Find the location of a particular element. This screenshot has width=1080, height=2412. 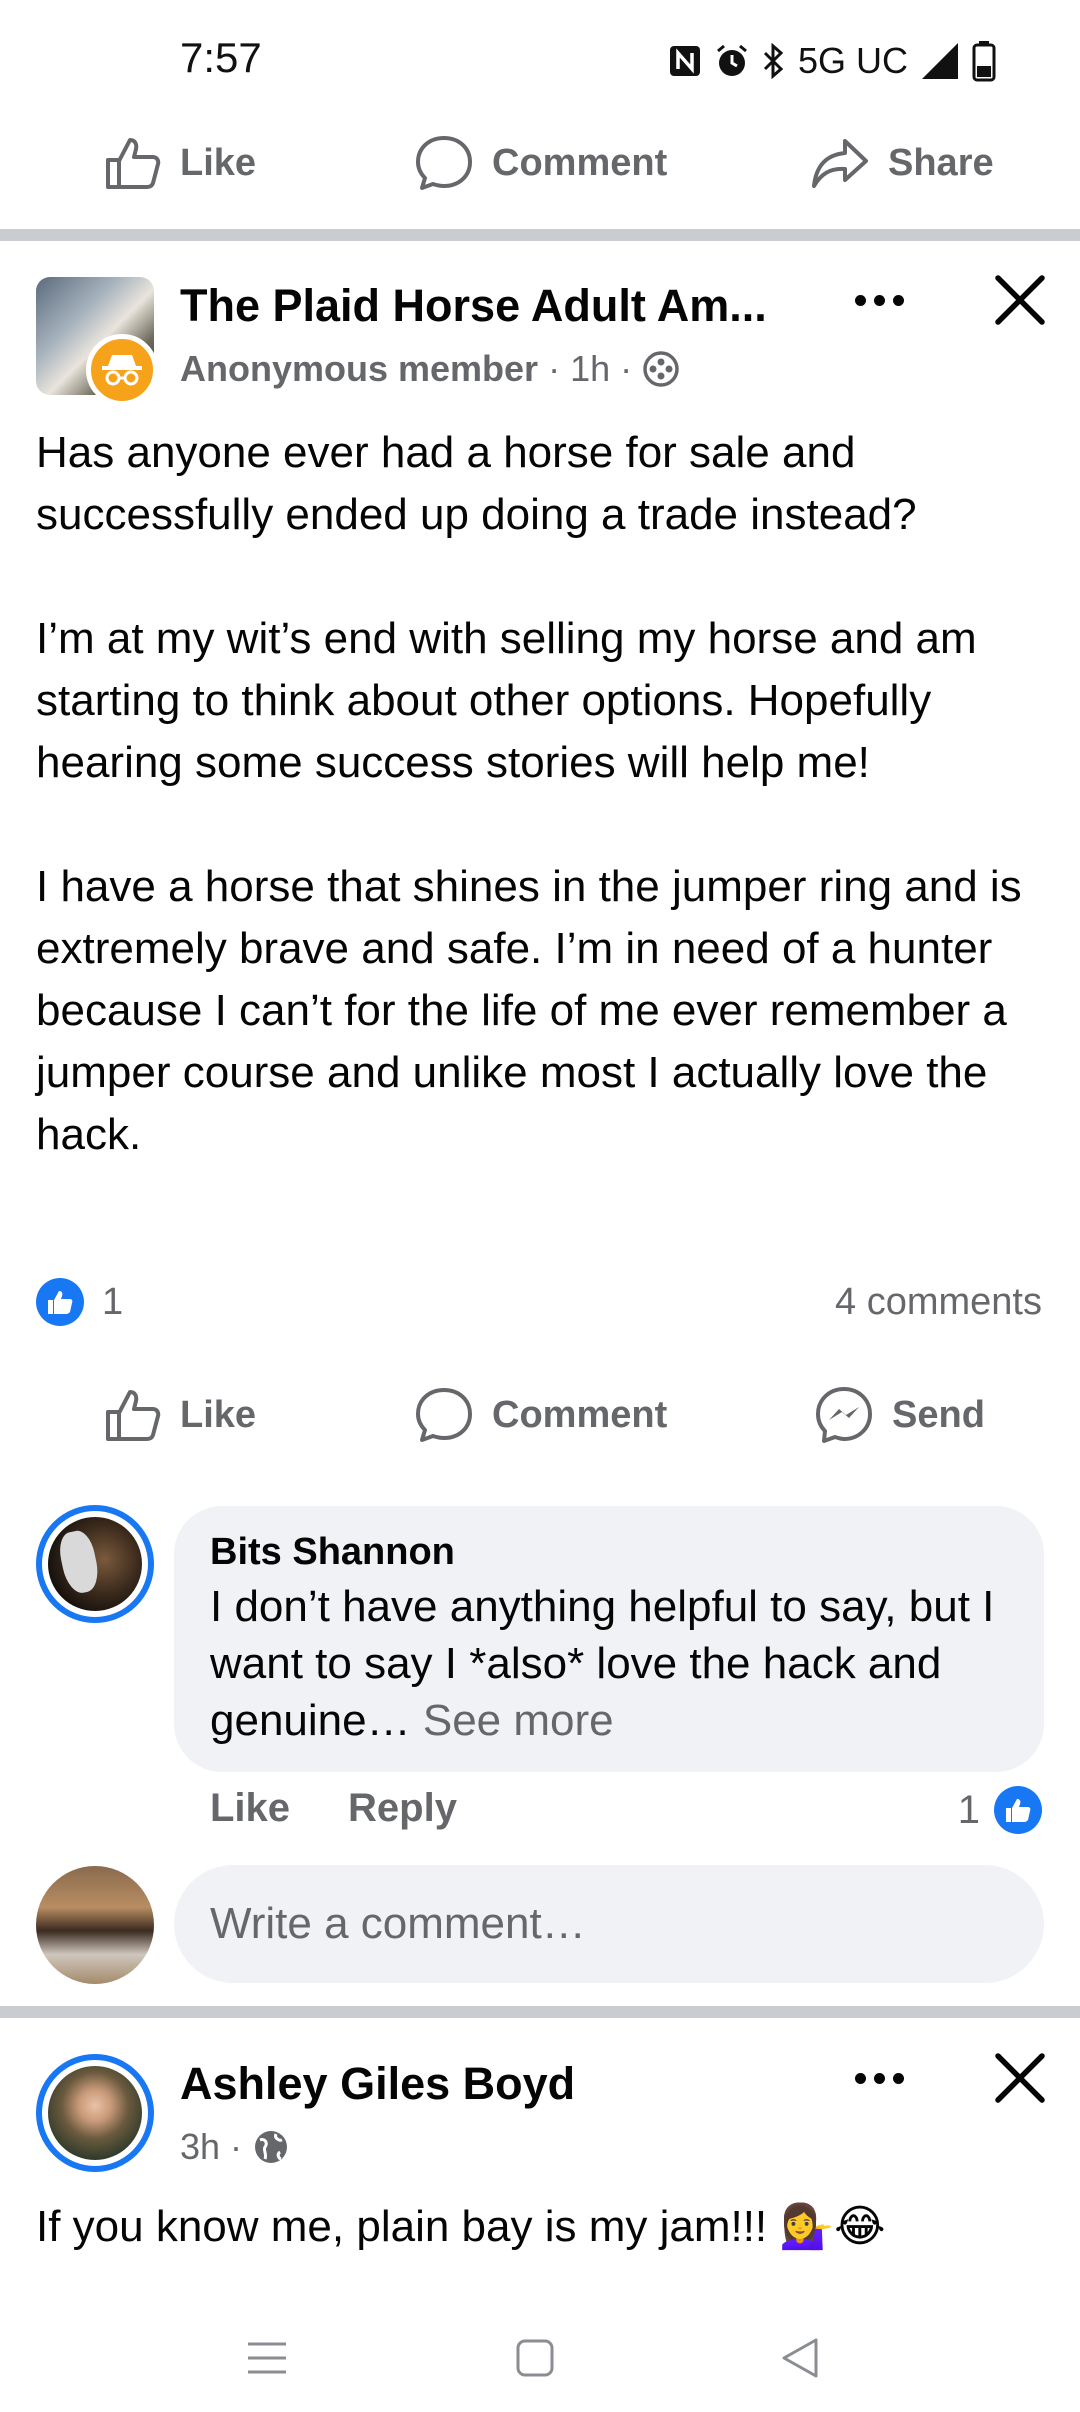

comment-reply-button: Reply is located at coordinates (402, 1808).